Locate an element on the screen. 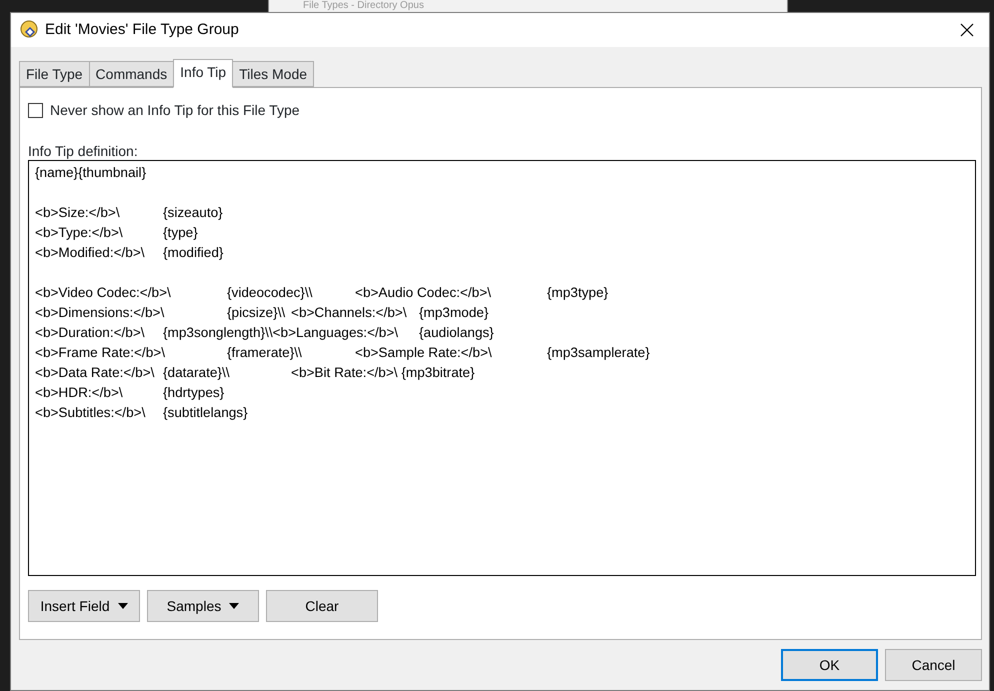 This screenshot has height=691, width=994. definition-label: Info Tip definition: is located at coordinates (83, 151).